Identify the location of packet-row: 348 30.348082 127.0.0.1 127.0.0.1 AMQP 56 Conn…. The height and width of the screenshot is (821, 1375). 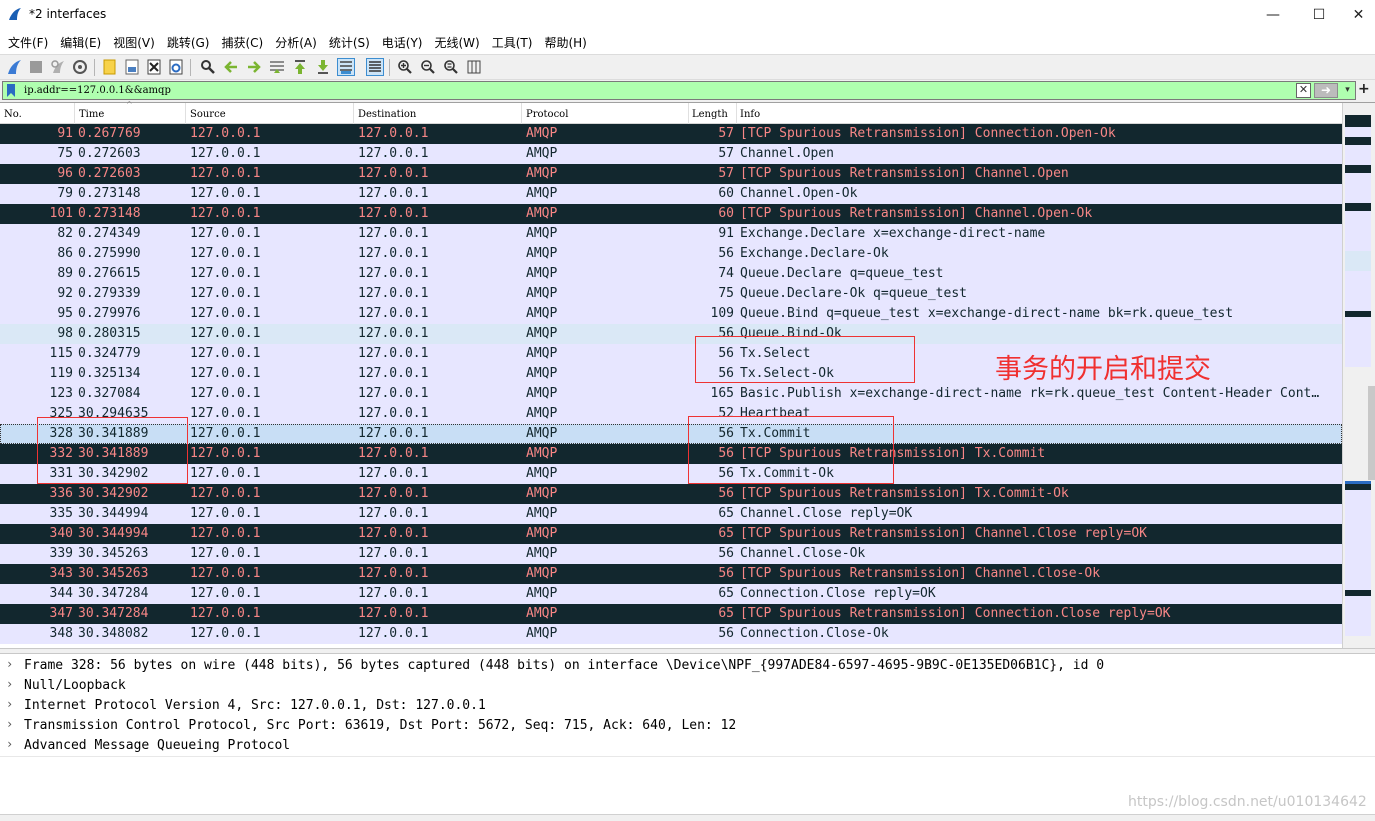
(671, 634).